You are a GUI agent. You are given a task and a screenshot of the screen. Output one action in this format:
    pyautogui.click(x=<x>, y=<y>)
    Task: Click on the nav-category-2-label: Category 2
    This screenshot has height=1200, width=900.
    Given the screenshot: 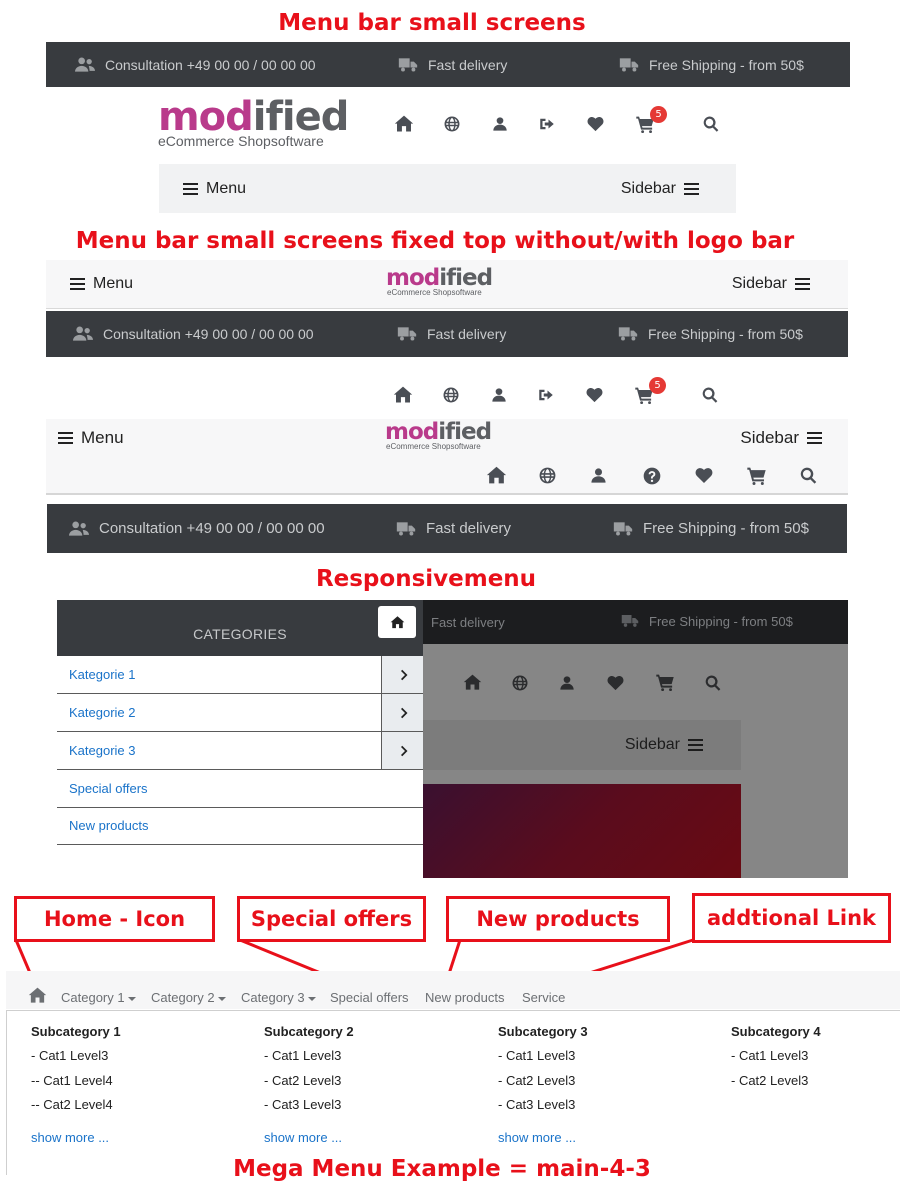 What is the action you would take?
    pyautogui.click(x=183, y=997)
    